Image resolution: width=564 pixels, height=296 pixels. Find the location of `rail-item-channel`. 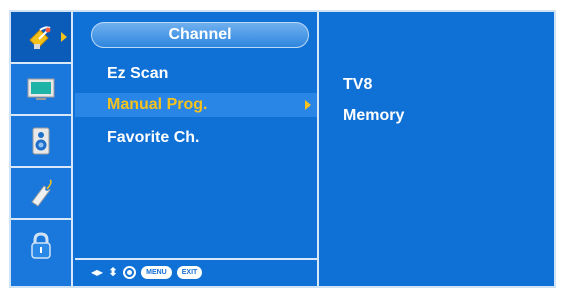

rail-item-channel is located at coordinates (41, 38).